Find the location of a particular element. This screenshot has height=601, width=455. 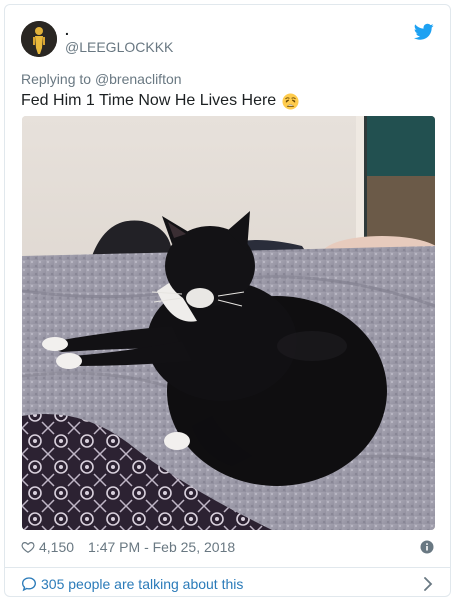

heart-icon is located at coordinates (28, 547).